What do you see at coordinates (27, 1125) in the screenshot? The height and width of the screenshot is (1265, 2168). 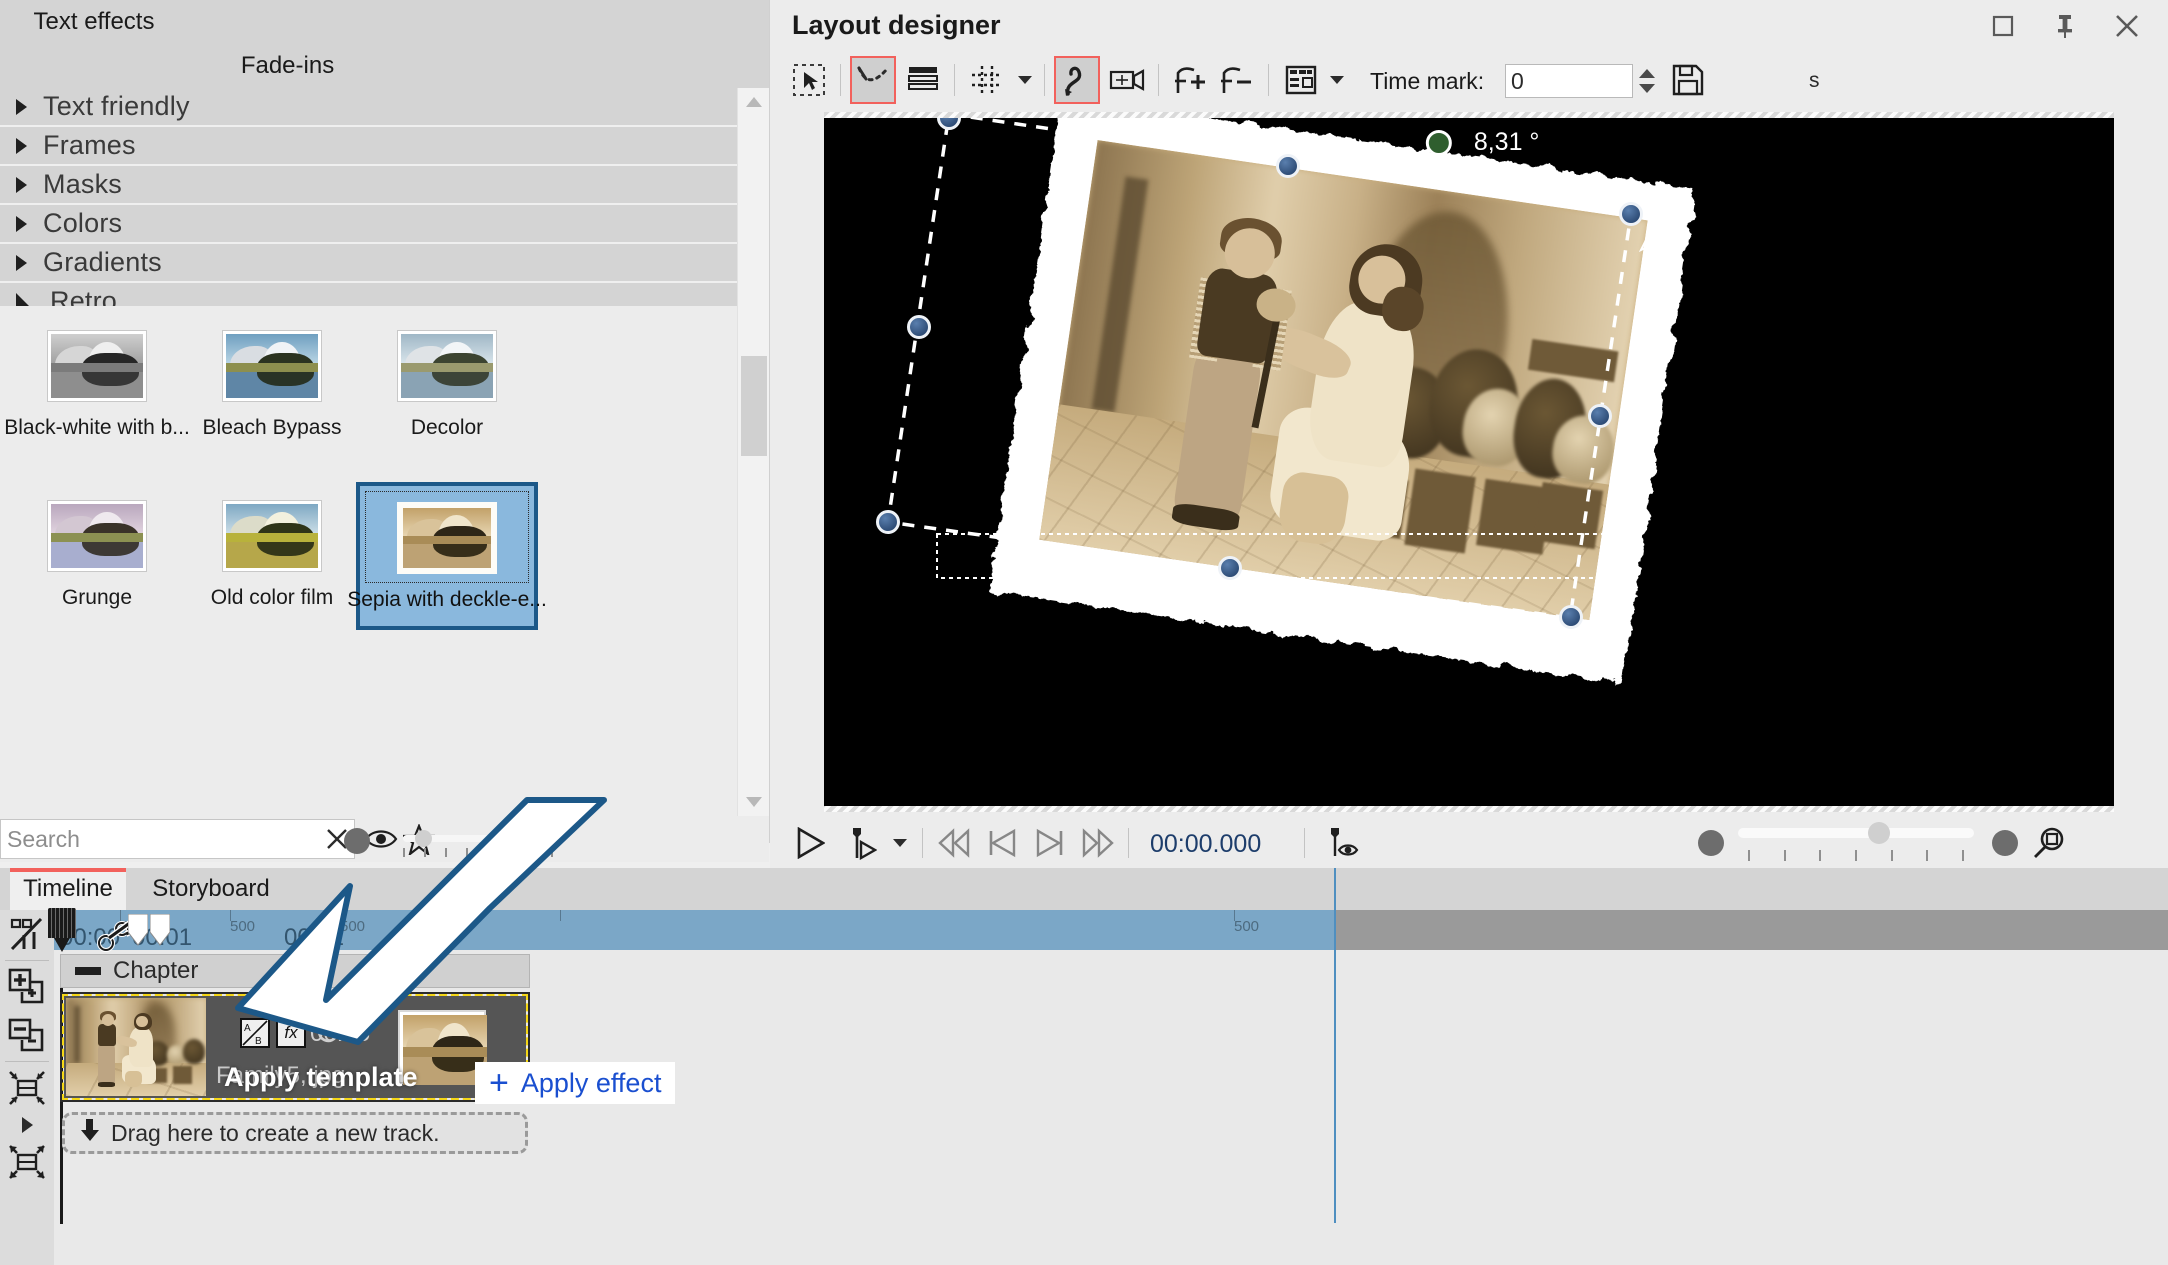 I see `tracks-dropdown-chevron-right-icon` at bounding box center [27, 1125].